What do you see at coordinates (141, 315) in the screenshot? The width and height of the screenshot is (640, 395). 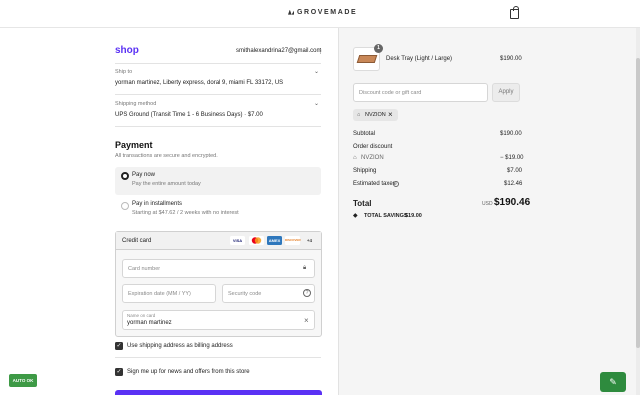 I see `name-on-card-label: Name on card` at bounding box center [141, 315].